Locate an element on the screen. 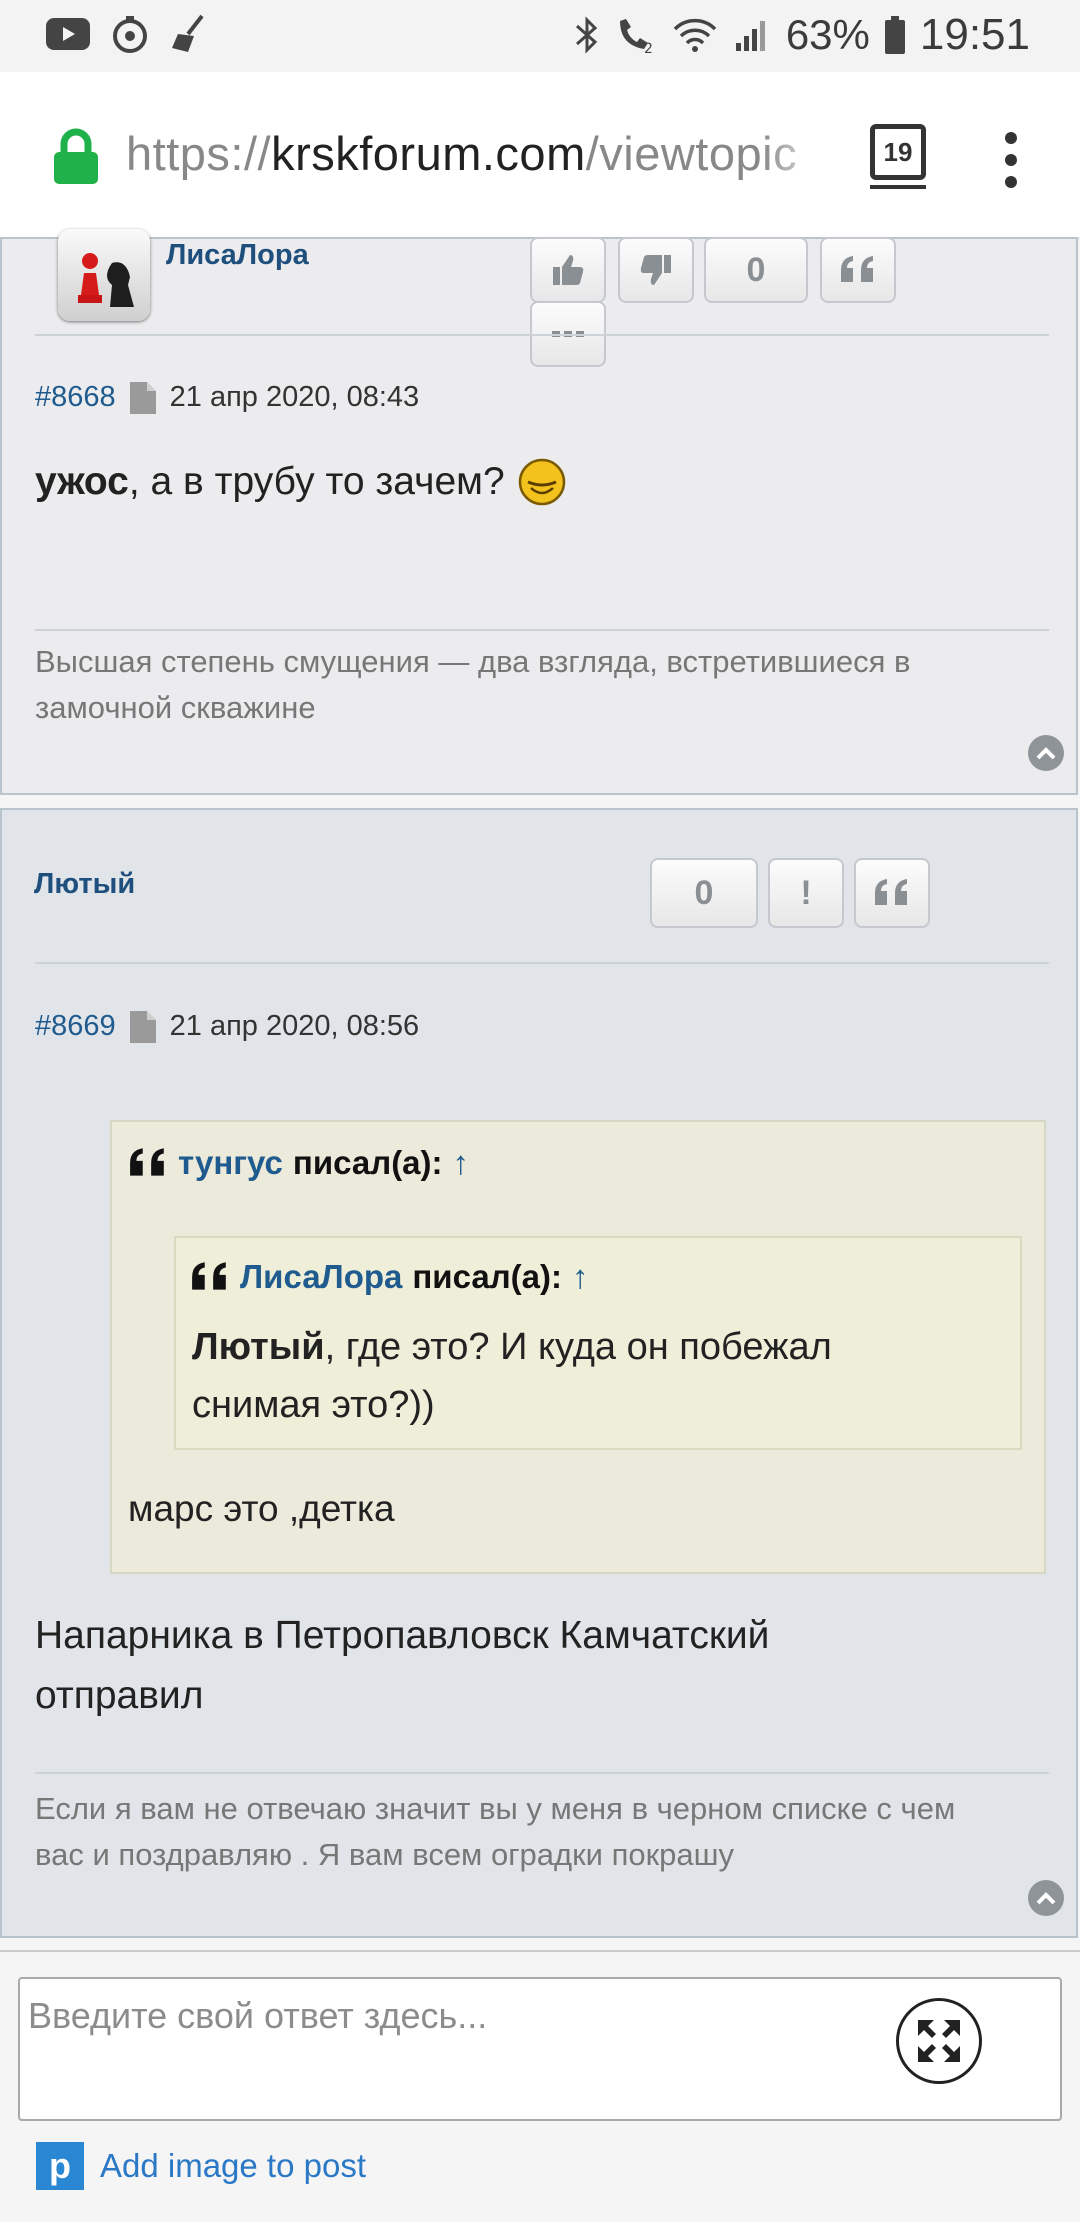  dislike-button is located at coordinates (656, 270).